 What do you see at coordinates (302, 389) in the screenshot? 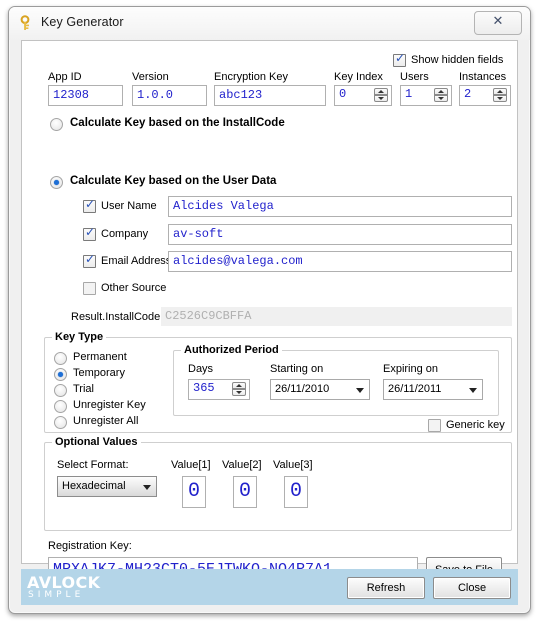
I see `starting-on-value: 26/11/2010` at bounding box center [302, 389].